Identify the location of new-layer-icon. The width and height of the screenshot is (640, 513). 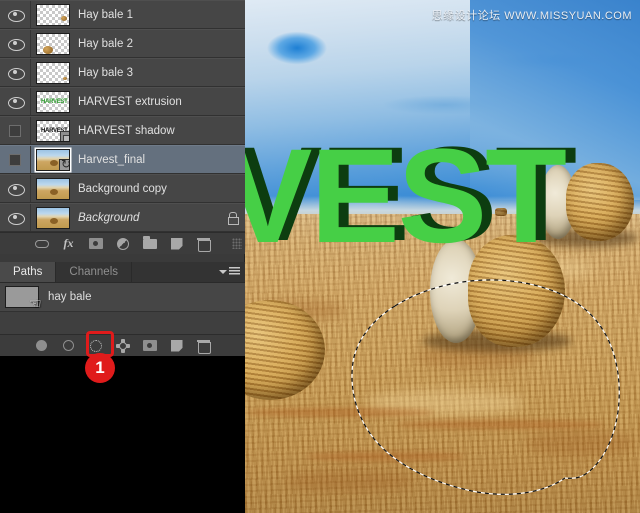
(176, 244).